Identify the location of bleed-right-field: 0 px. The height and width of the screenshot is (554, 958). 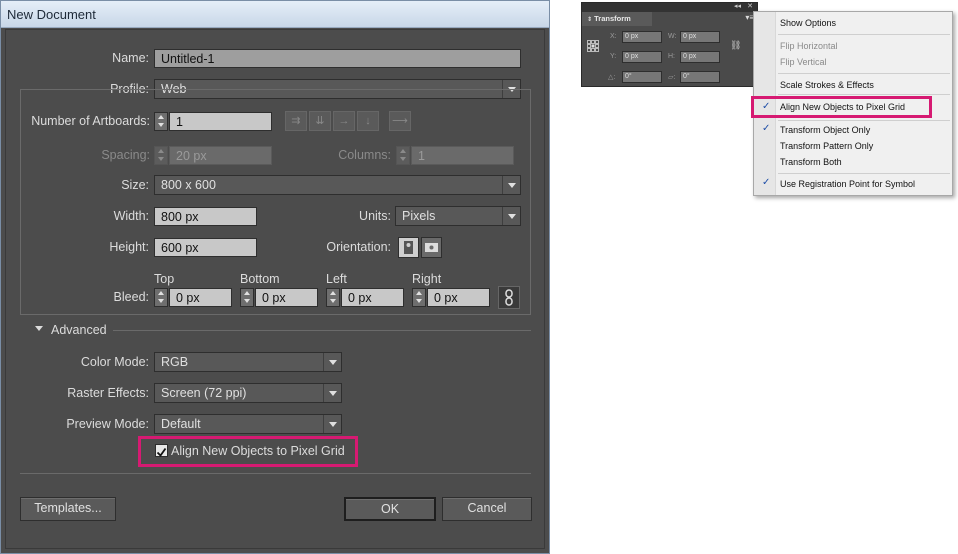
(458, 297).